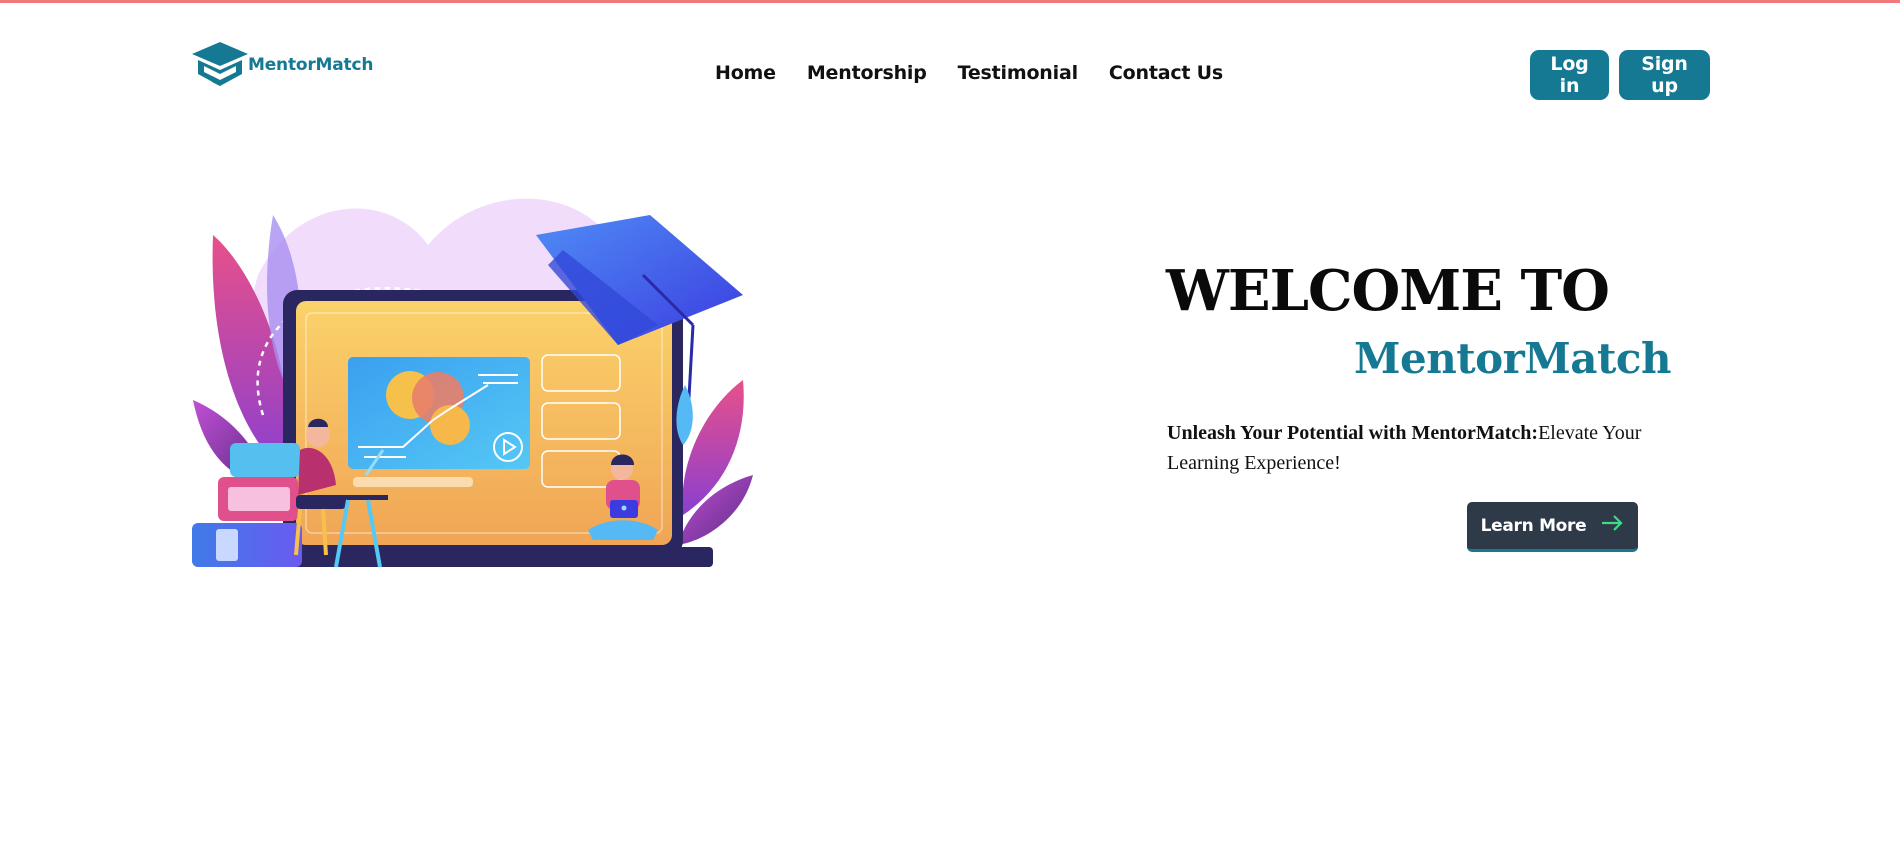 This screenshot has width=1900, height=858. I want to click on nav-item-home: Home, so click(745, 73).